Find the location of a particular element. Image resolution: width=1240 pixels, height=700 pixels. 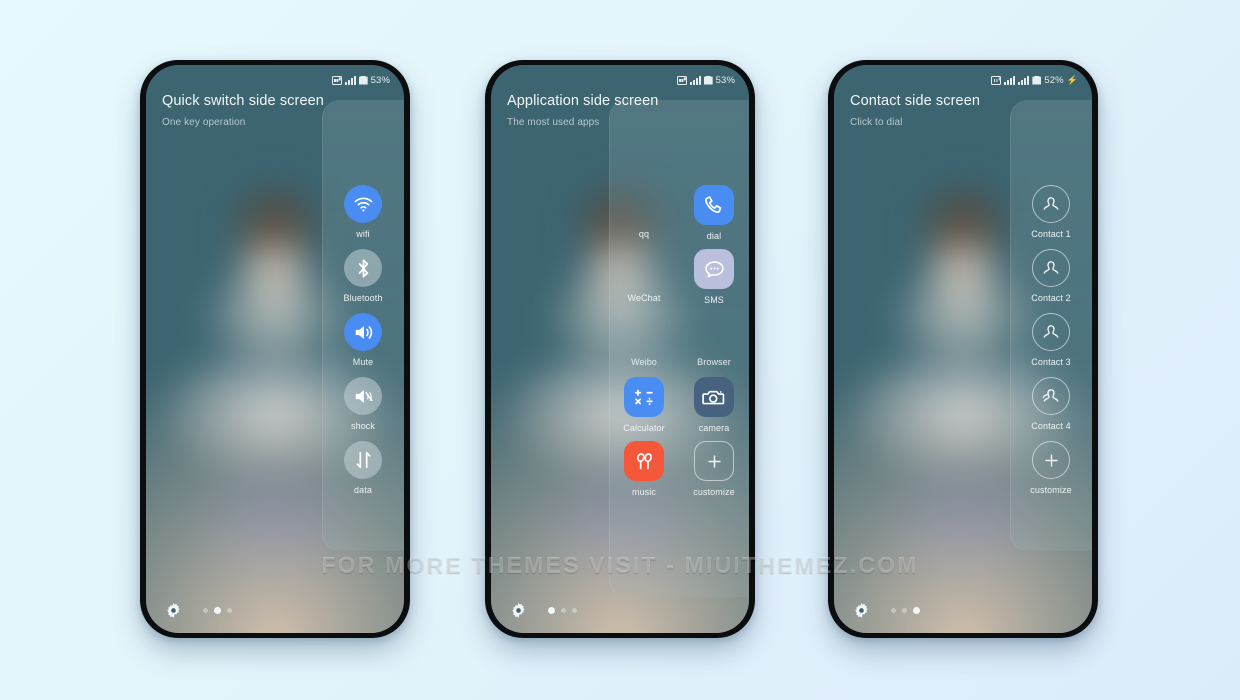

quick-toggle-mute: Mute is located at coordinates (363, 345).